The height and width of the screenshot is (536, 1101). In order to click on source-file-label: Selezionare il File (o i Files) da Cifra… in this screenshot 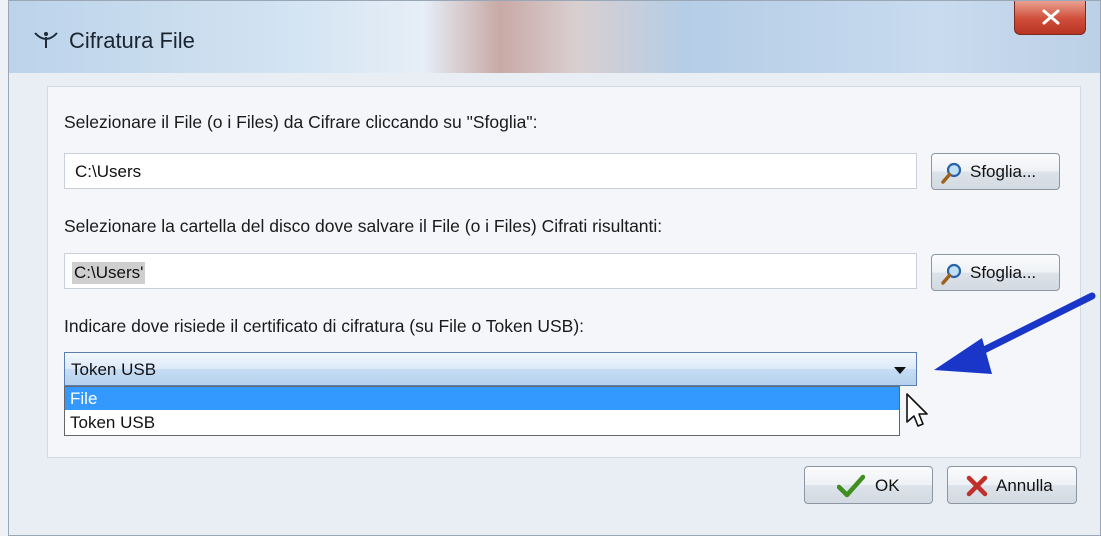, I will do `click(301, 122)`.